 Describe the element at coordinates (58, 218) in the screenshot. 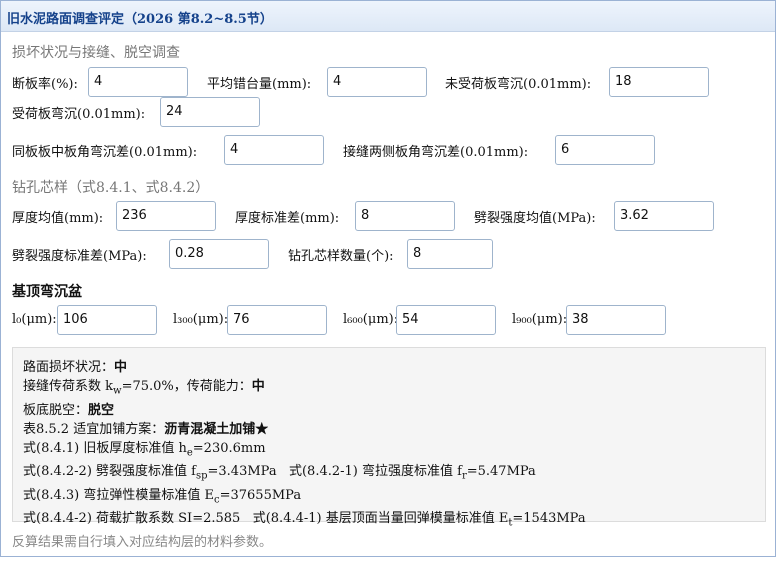

I see `thickness-mean-label: 厚度均值(mm):` at that location.